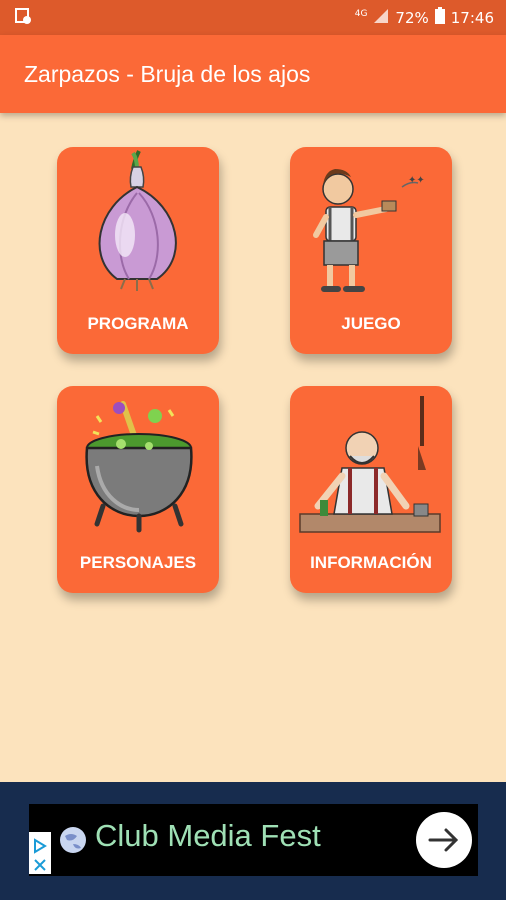  What do you see at coordinates (139, 467) in the screenshot?
I see `cauldron-icon` at bounding box center [139, 467].